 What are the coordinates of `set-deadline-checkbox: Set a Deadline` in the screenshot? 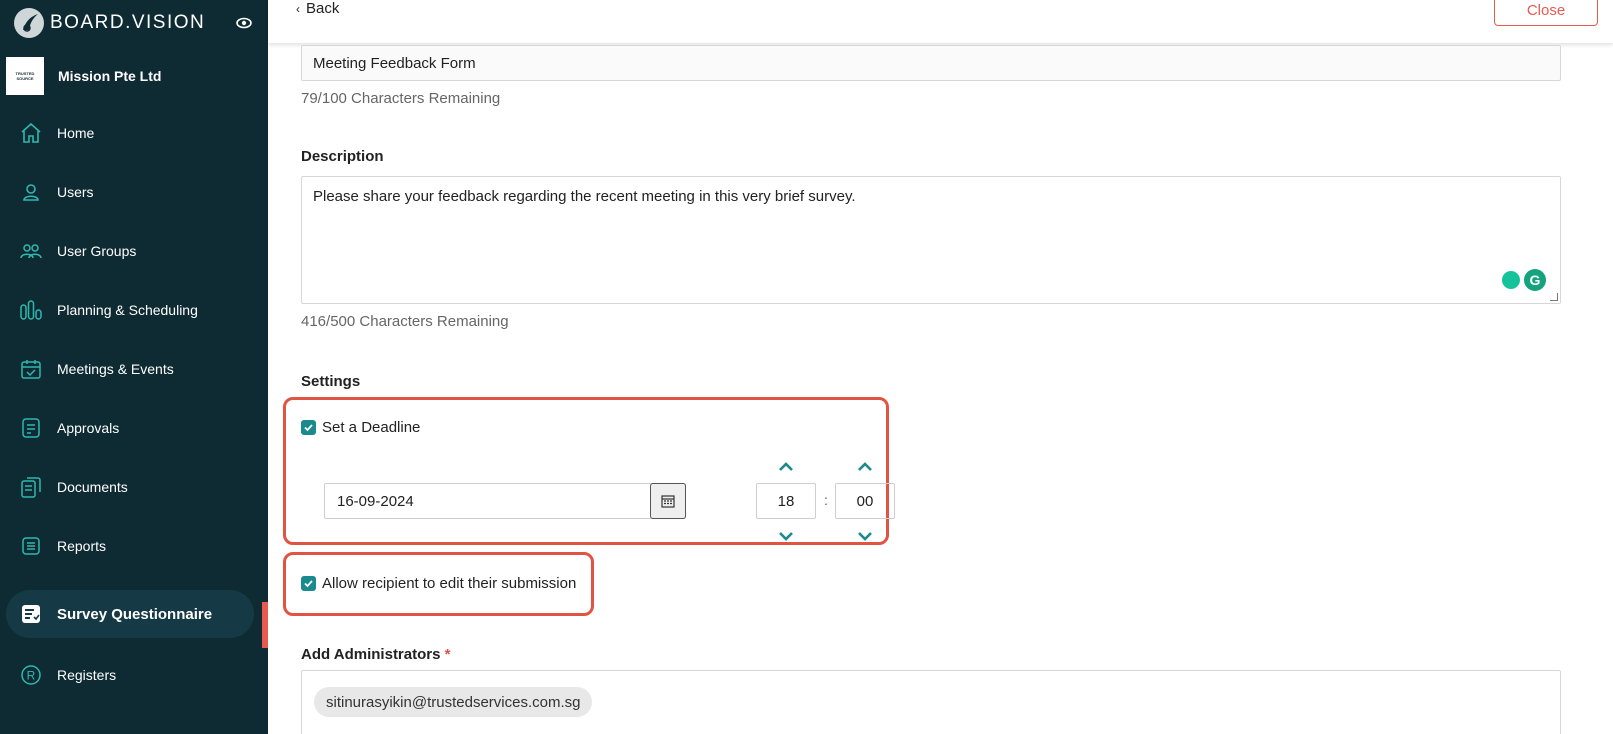 It's located at (360, 427).